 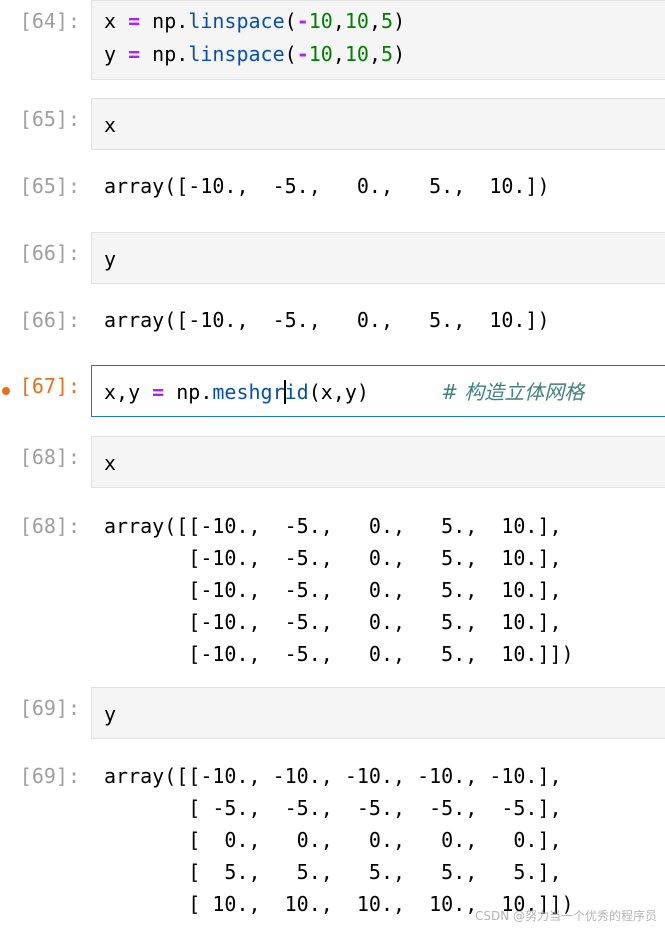 What do you see at coordinates (128, 392) in the screenshot?
I see `code-token: x,y` at bounding box center [128, 392].